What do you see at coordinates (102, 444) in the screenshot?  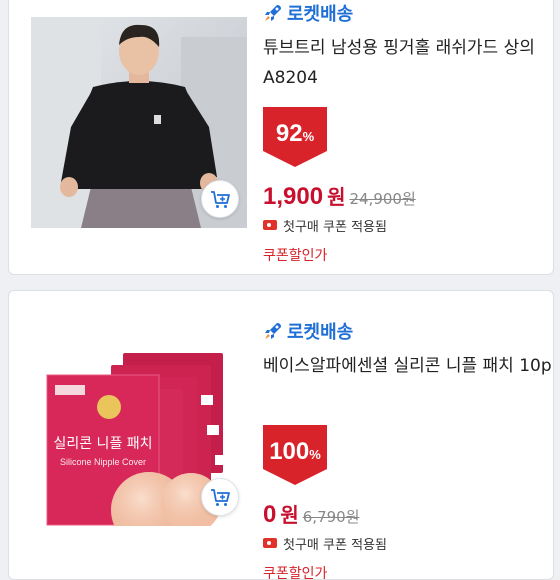 I see `package-label: 실리콘 니플 패치` at bounding box center [102, 444].